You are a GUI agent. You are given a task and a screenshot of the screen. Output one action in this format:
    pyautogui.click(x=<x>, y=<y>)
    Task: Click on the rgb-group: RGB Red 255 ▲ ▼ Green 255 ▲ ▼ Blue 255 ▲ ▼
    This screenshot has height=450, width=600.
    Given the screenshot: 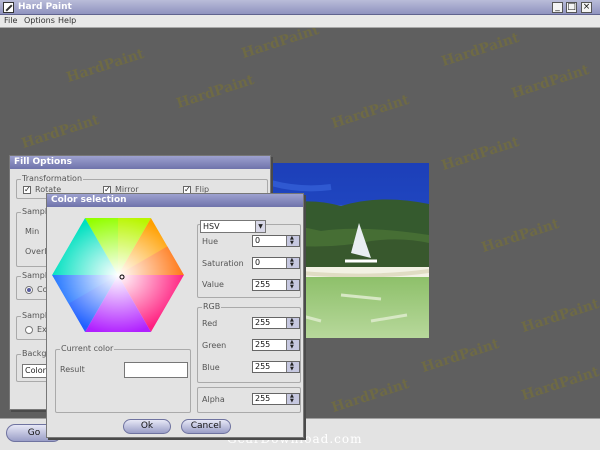 What is the action you would take?
    pyautogui.click(x=249, y=342)
    